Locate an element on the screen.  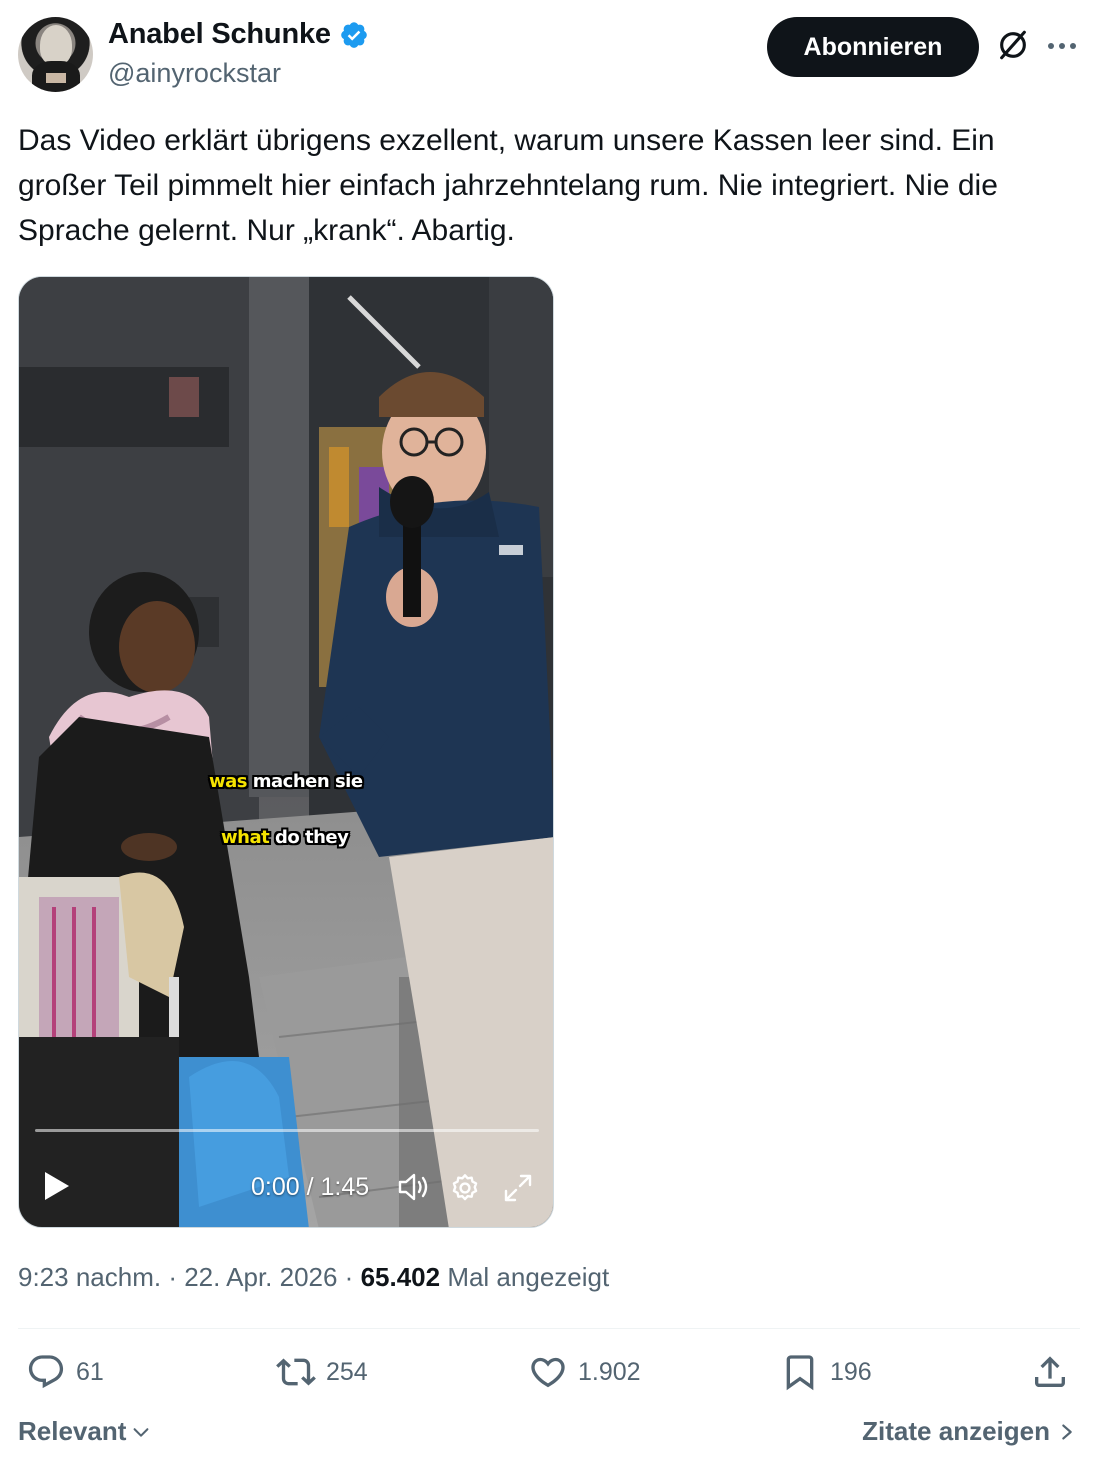
repost-count: 254 is located at coordinates (347, 1371).